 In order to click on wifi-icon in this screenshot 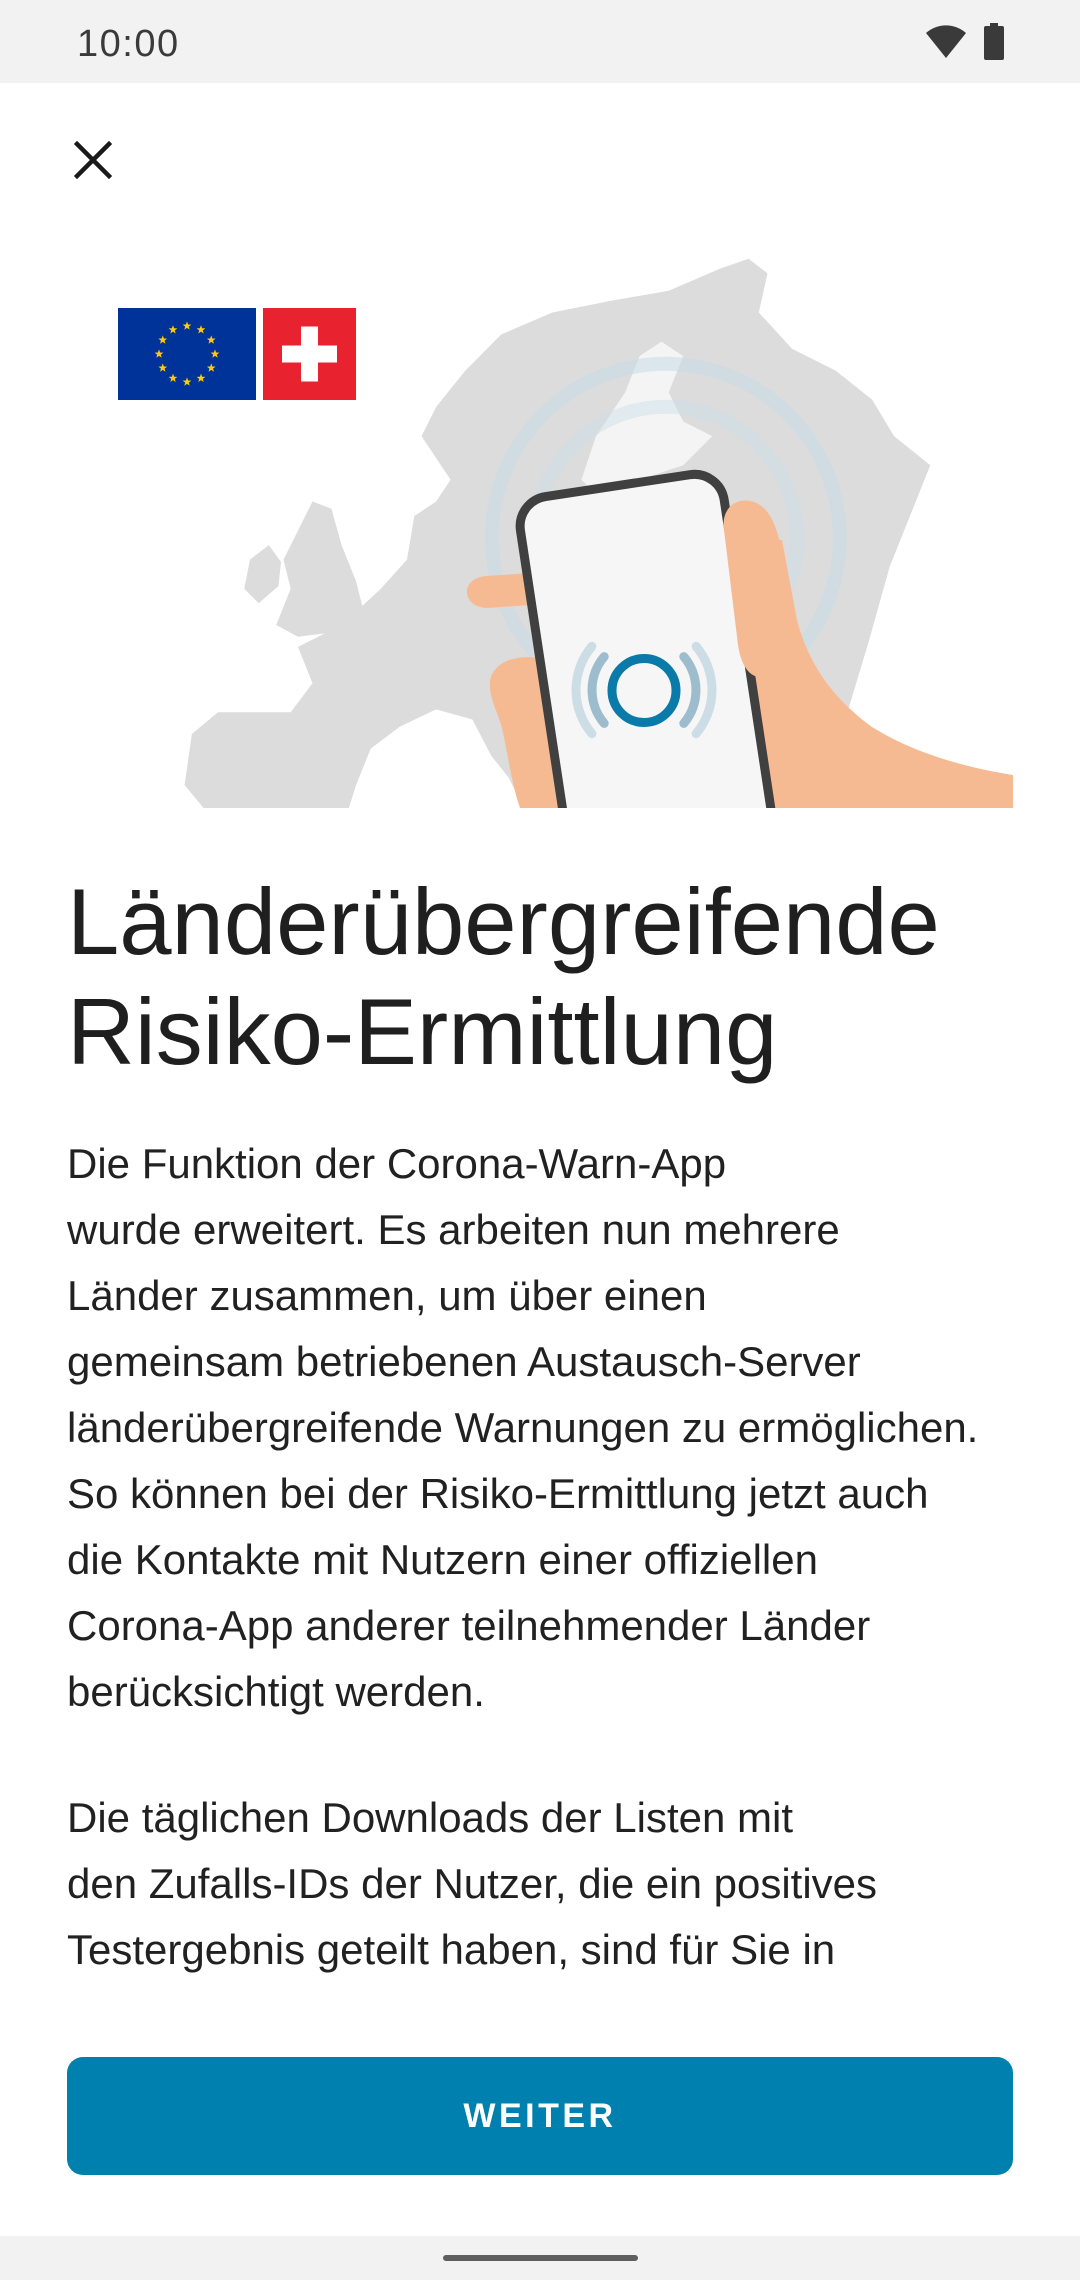, I will do `click(946, 41)`.